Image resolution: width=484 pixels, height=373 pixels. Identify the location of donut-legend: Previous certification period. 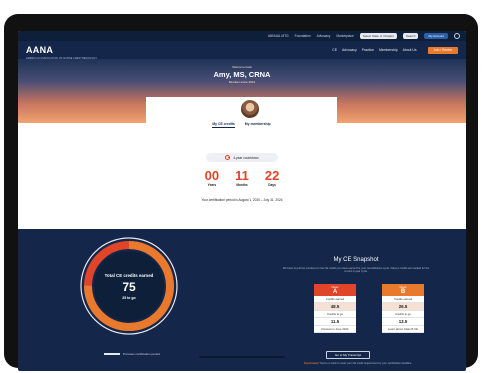
(132, 354).